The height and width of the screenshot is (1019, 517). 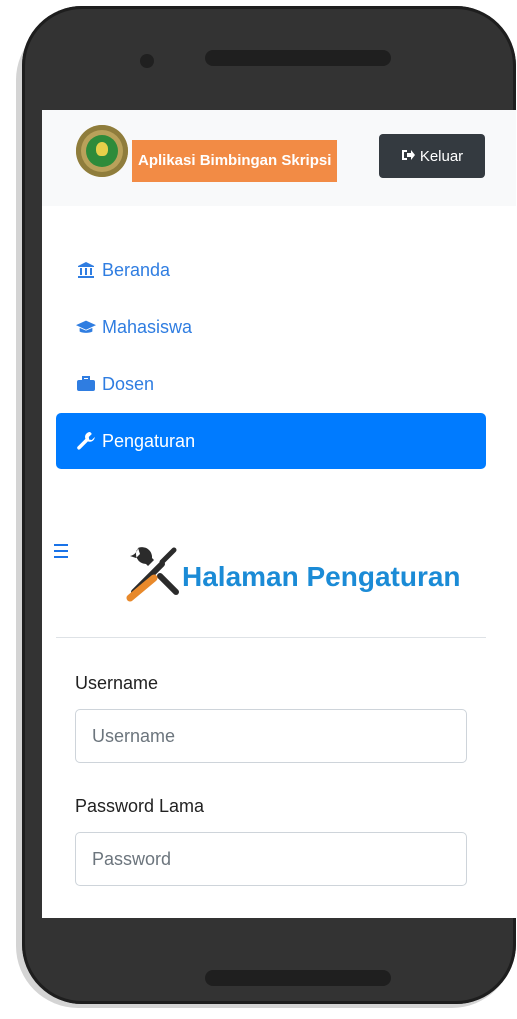 What do you see at coordinates (271, 327) in the screenshot?
I see `sidebar-item-mahasiswa: Mahasiswa` at bounding box center [271, 327].